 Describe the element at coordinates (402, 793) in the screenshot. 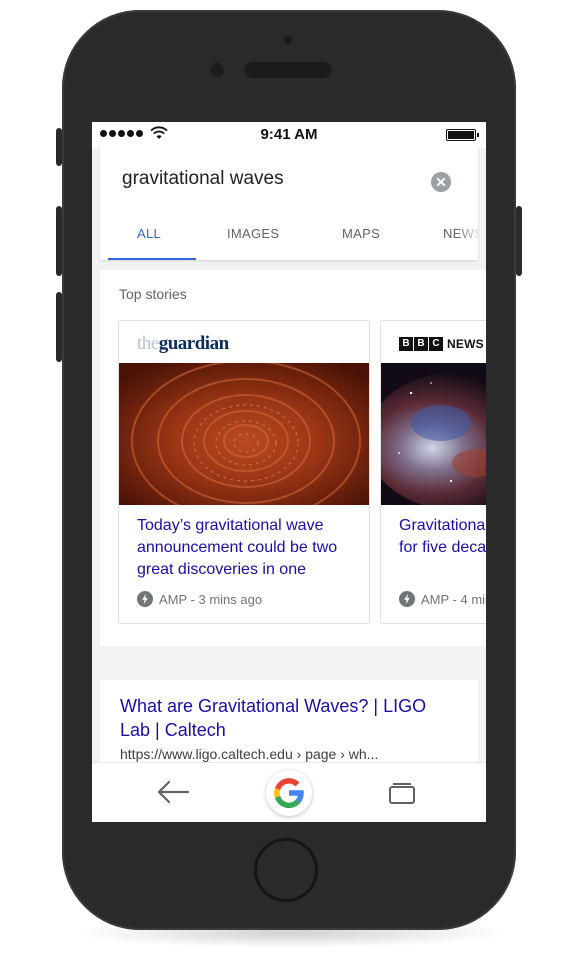

I see `tabs-icon` at that location.